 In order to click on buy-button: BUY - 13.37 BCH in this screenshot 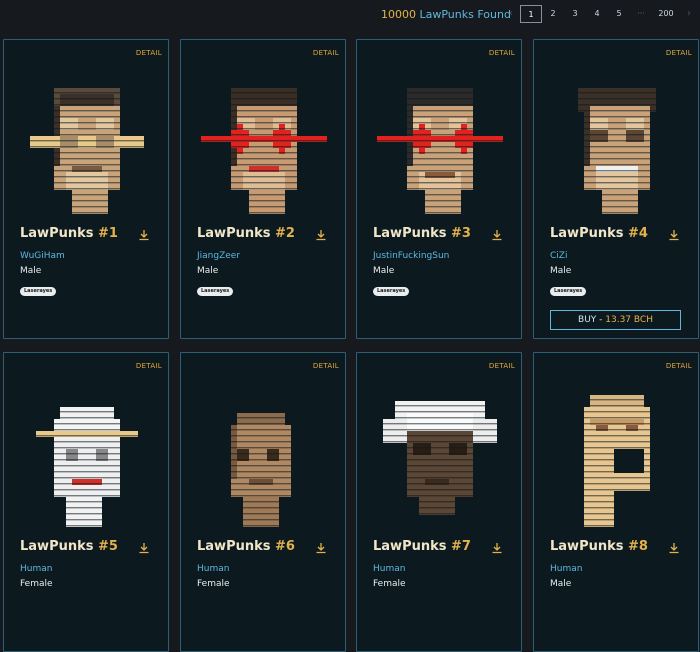, I will do `click(615, 320)`.